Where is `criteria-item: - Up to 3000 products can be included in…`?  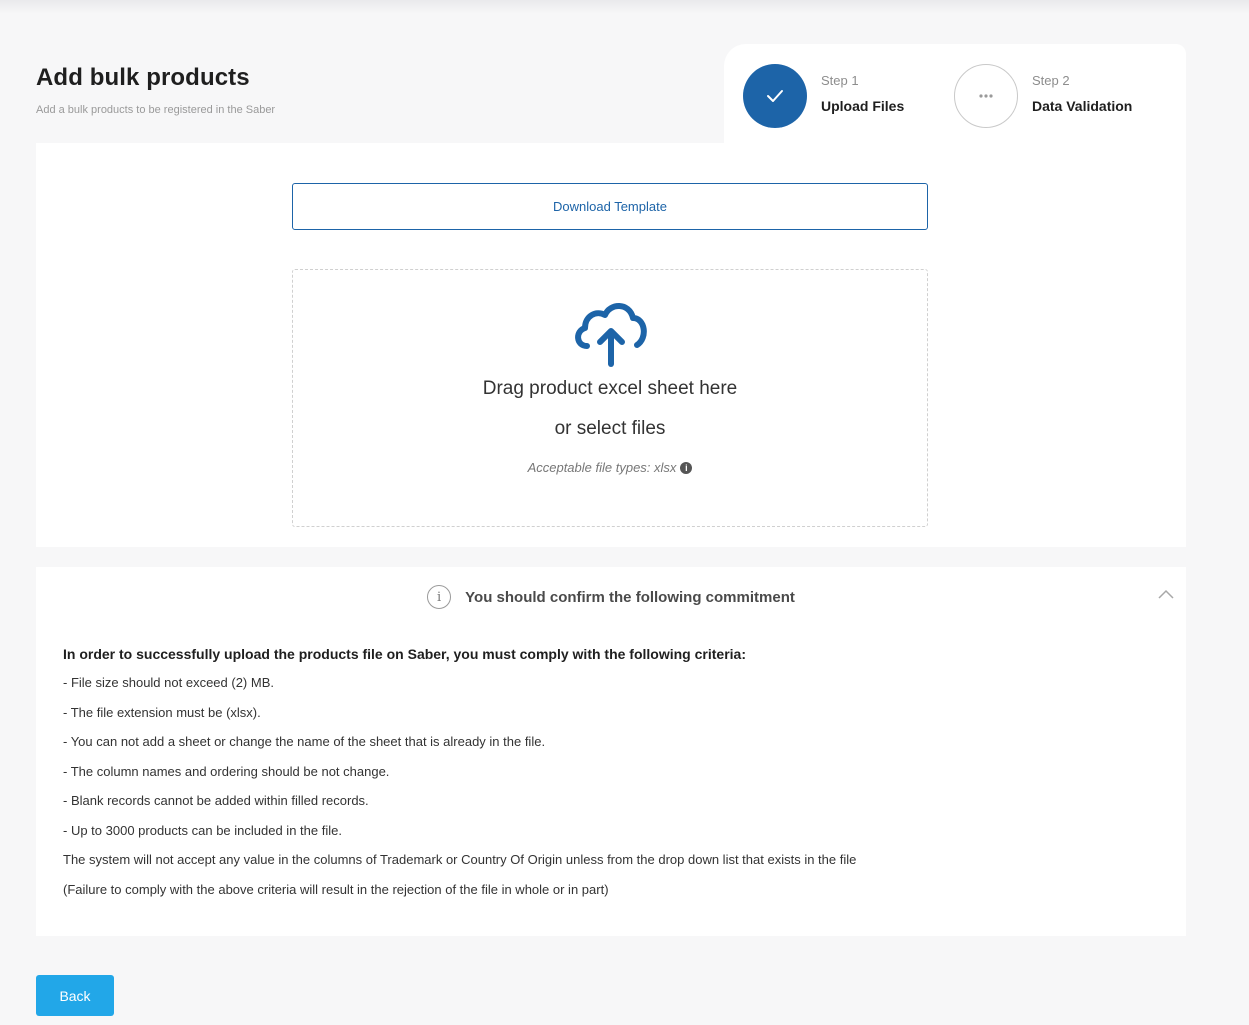 criteria-item: - Up to 3000 products can be included in… is located at coordinates (202, 830).